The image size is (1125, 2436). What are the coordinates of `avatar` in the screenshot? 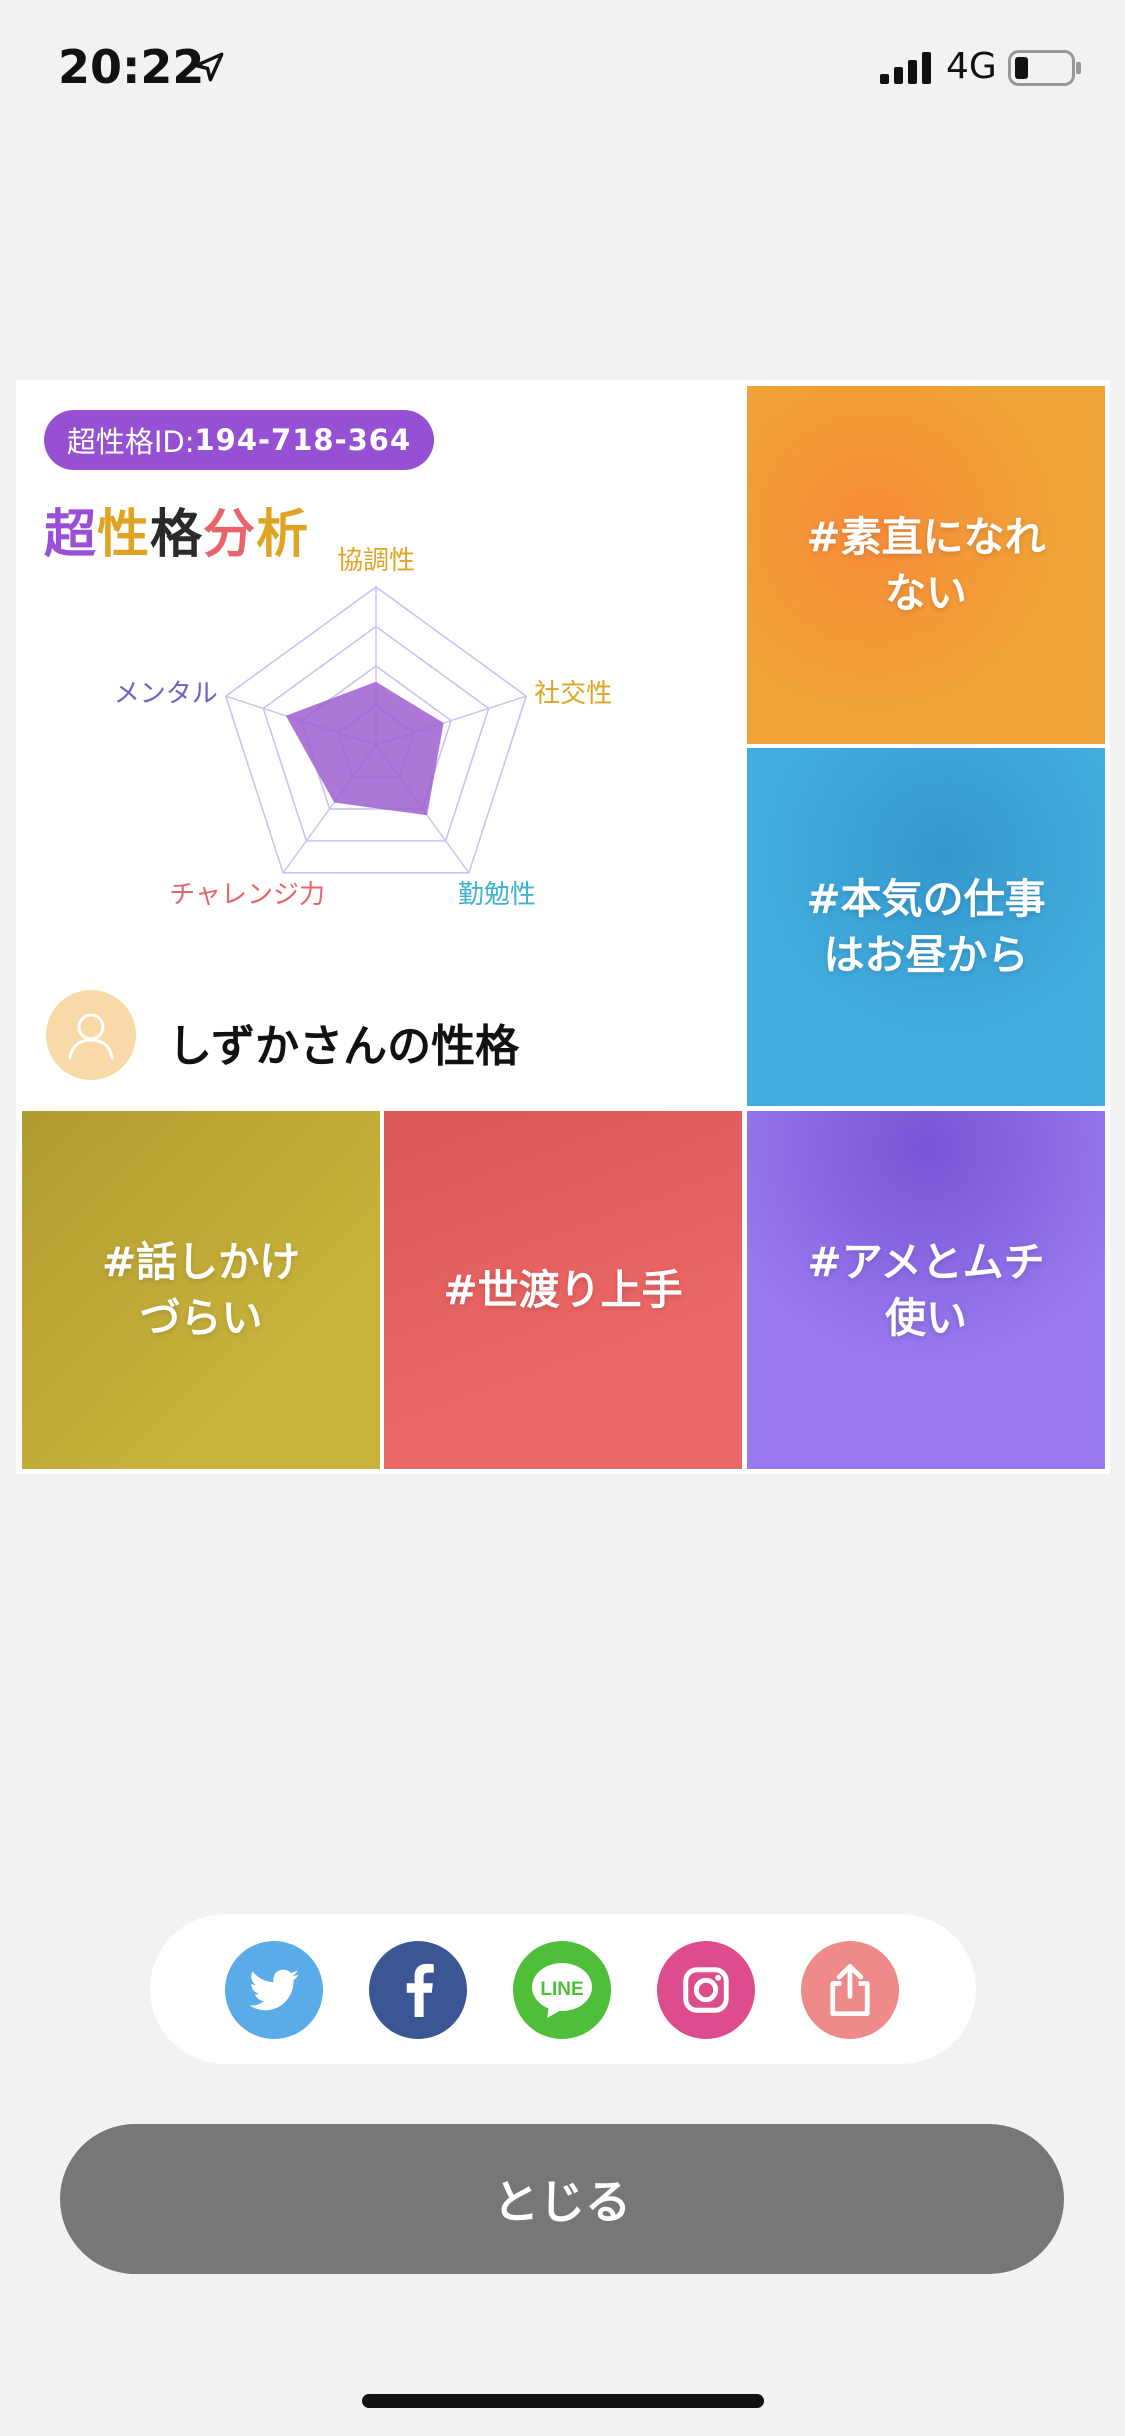 It's located at (91, 1035).